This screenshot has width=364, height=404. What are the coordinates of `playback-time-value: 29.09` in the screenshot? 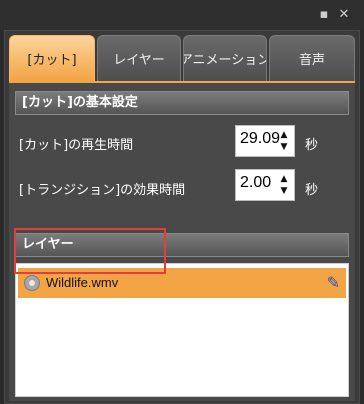 It's located at (260, 139).